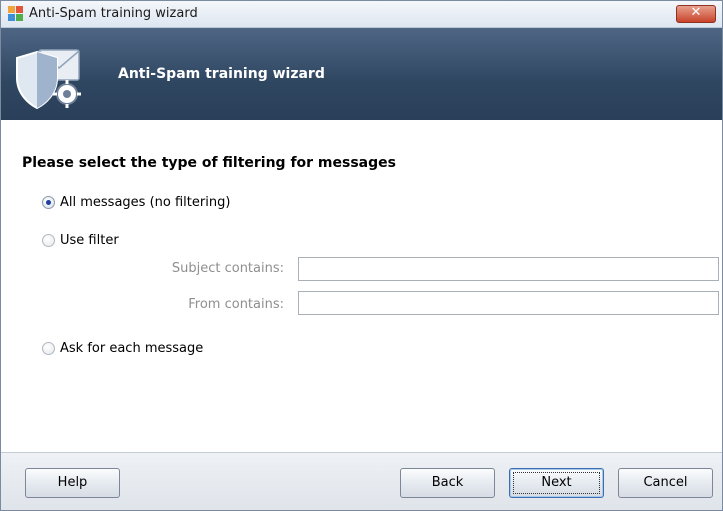 The image size is (723, 511). What do you see at coordinates (113, 13) in the screenshot?
I see `window-title: Anti-Spam training wizard` at bounding box center [113, 13].